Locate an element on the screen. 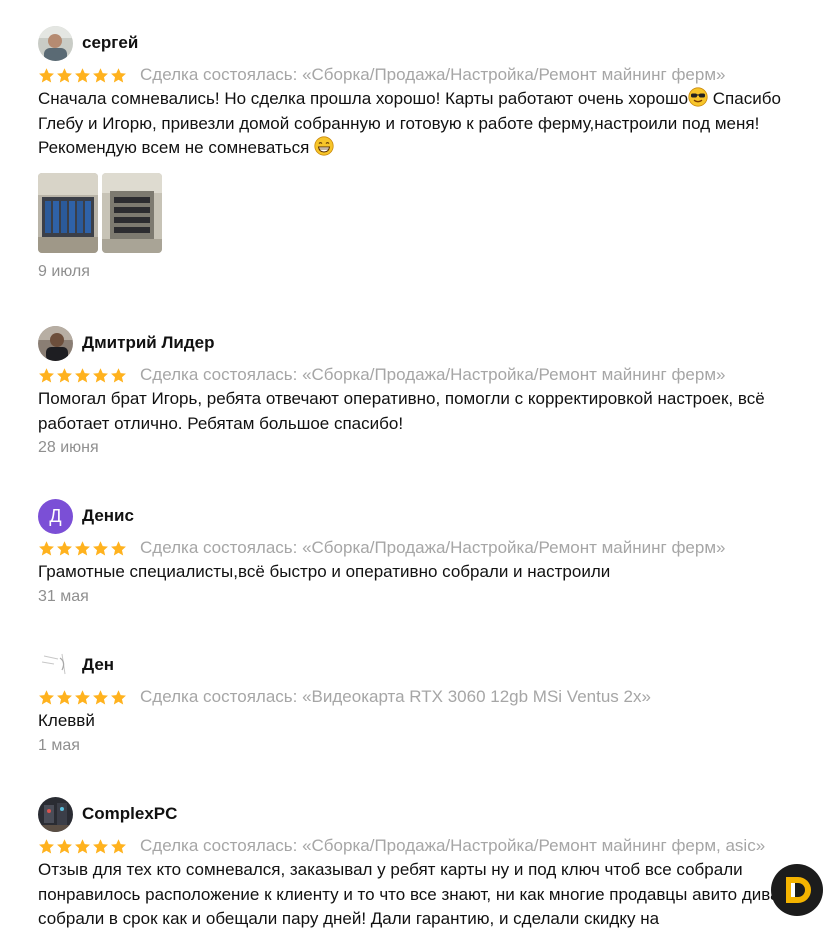 The image size is (827, 932). review-date: 9 июля is located at coordinates (64, 271).